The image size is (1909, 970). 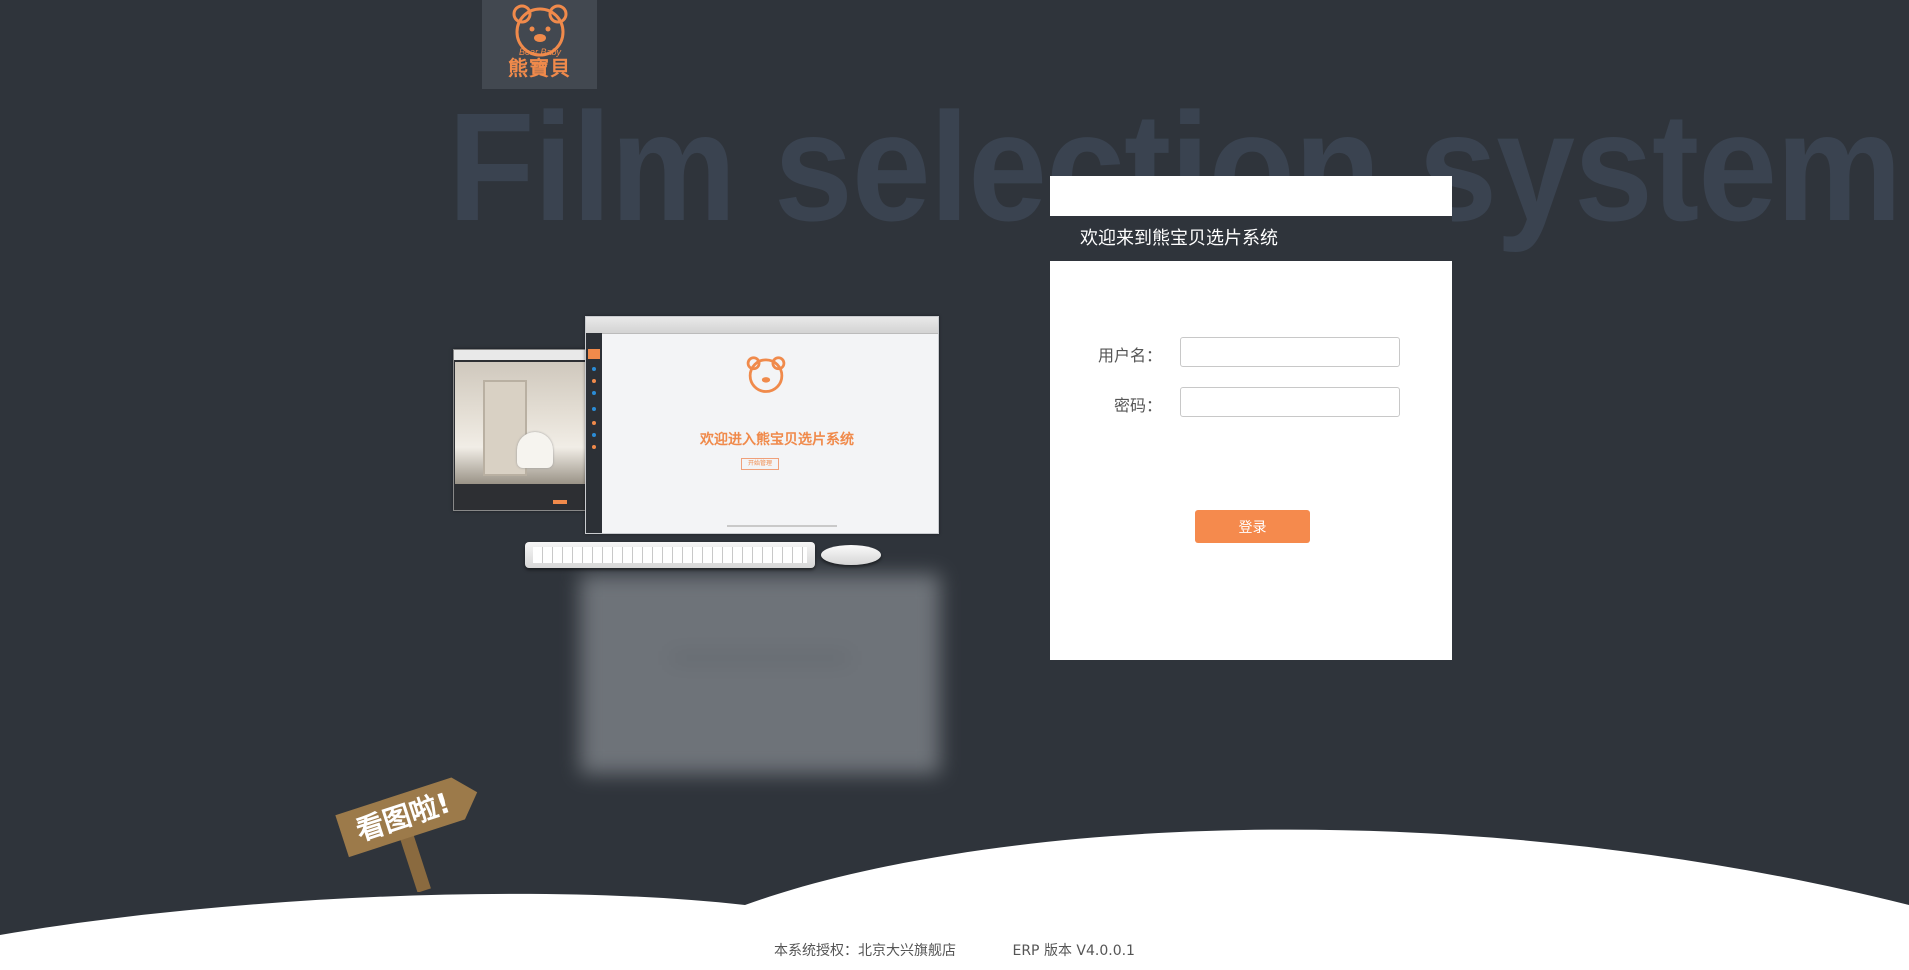 What do you see at coordinates (1252, 526) in the screenshot?
I see `login-button: 登录` at bounding box center [1252, 526].